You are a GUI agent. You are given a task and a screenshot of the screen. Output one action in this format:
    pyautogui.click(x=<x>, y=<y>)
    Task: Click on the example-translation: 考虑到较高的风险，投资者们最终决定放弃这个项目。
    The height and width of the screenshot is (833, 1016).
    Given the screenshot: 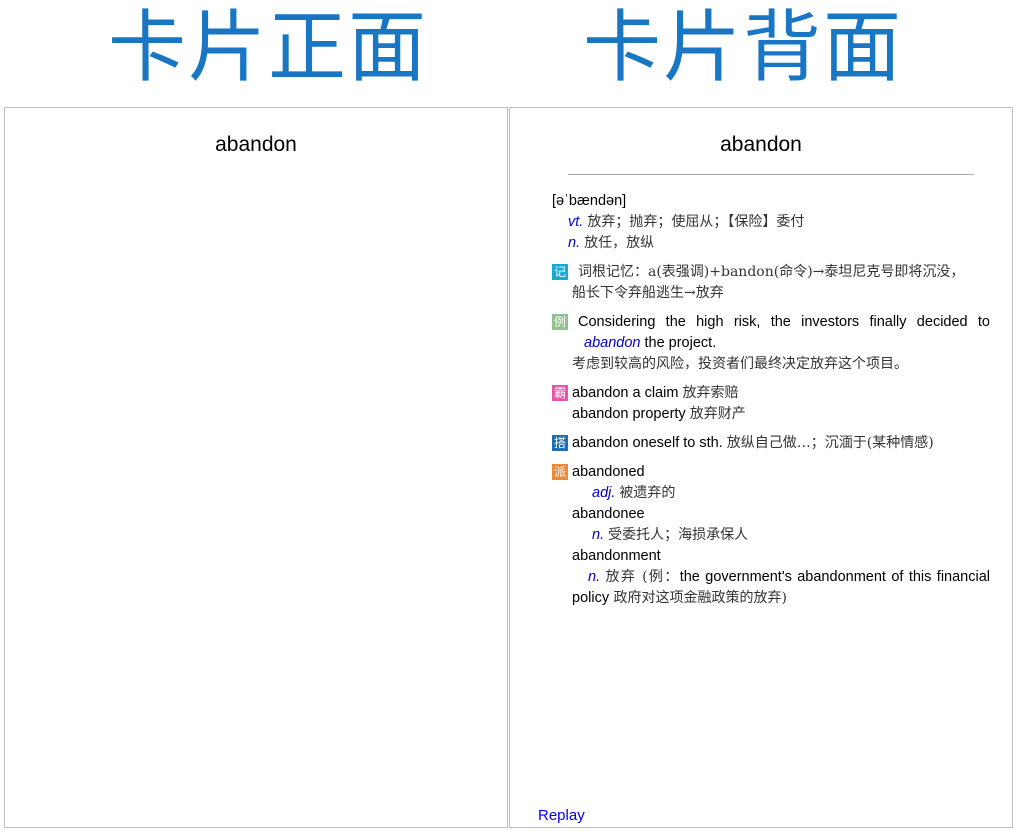 What is the action you would take?
    pyautogui.click(x=740, y=364)
    